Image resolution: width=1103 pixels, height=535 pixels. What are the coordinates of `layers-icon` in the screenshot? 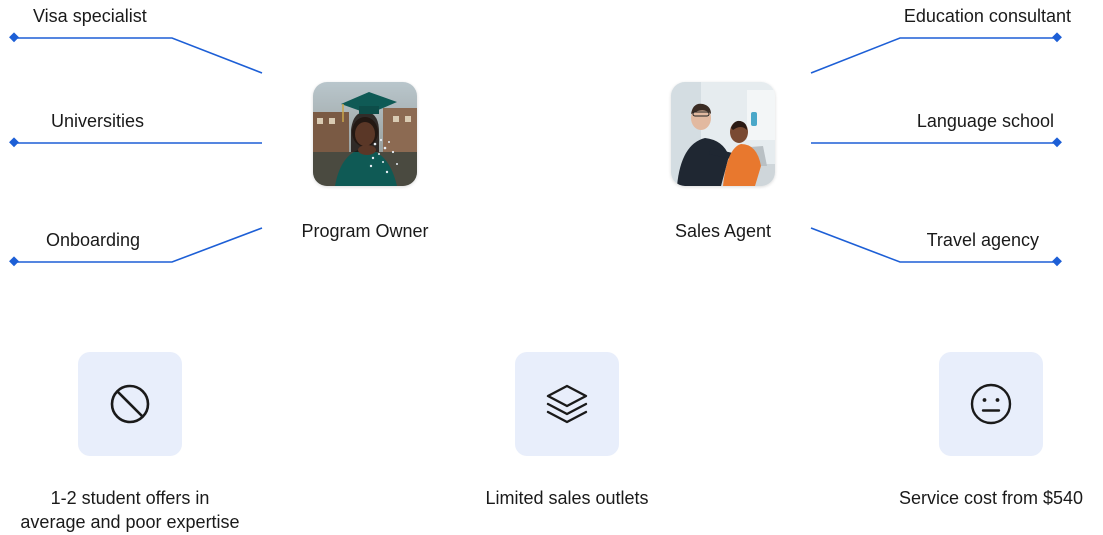 It's located at (567, 404).